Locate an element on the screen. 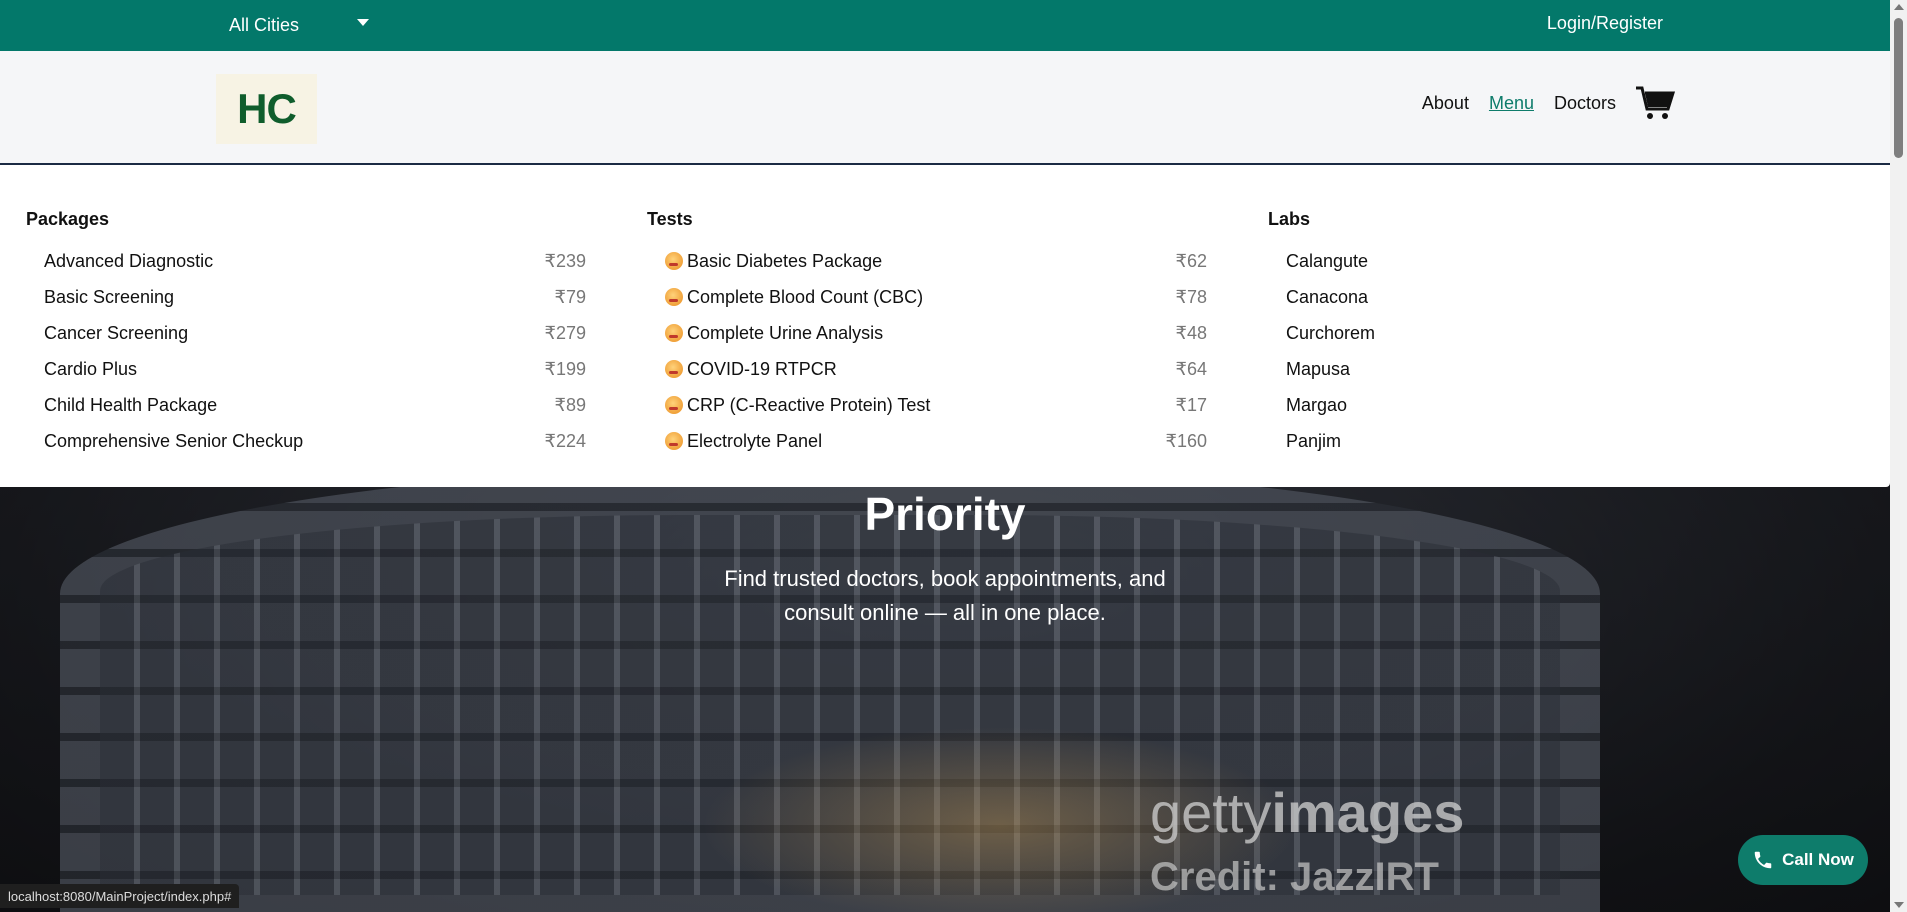 This screenshot has height=912, width=1907. list-item: Complete Blood Count (CBC) ₹78 is located at coordinates (927, 297).